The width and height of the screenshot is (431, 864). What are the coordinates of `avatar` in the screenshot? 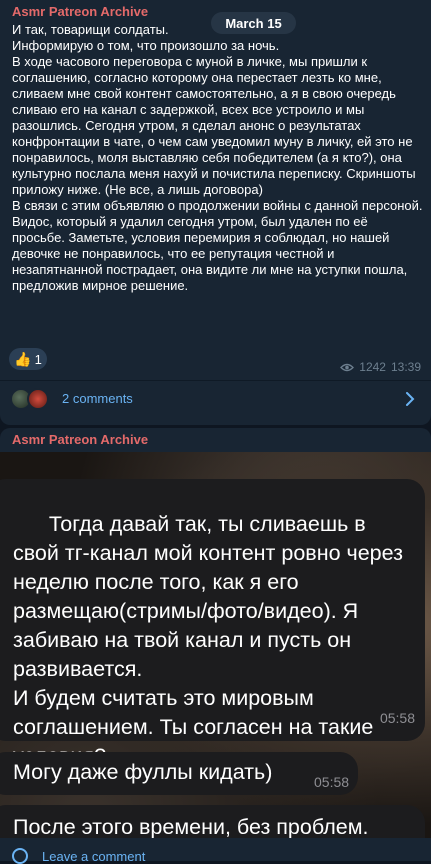 It's located at (38, 399).